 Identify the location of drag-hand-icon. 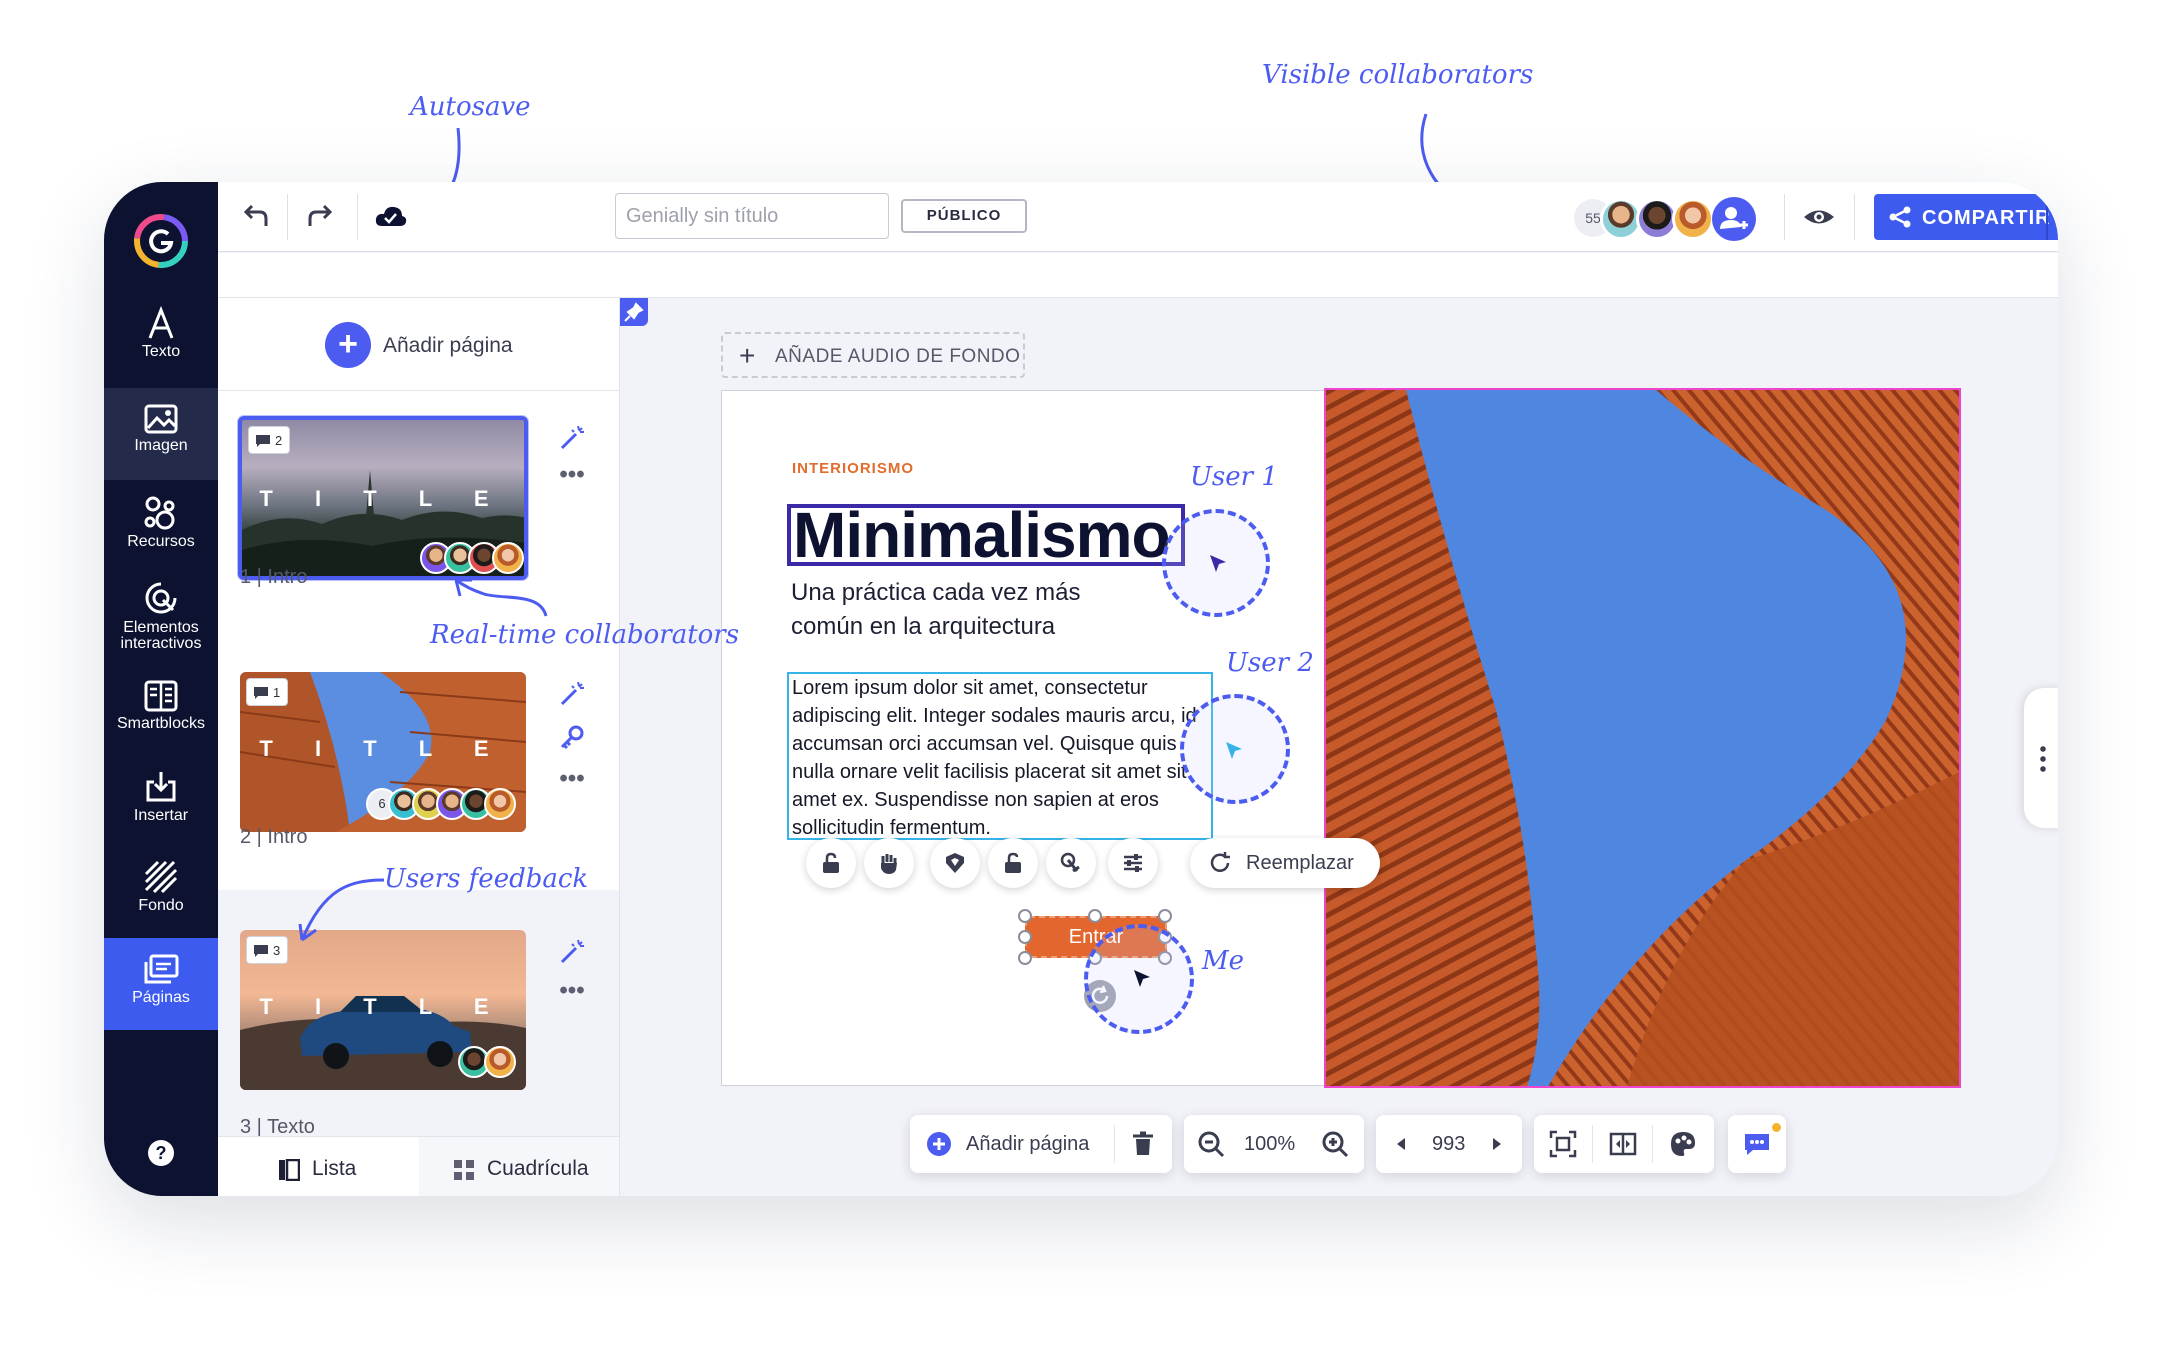
(889, 863).